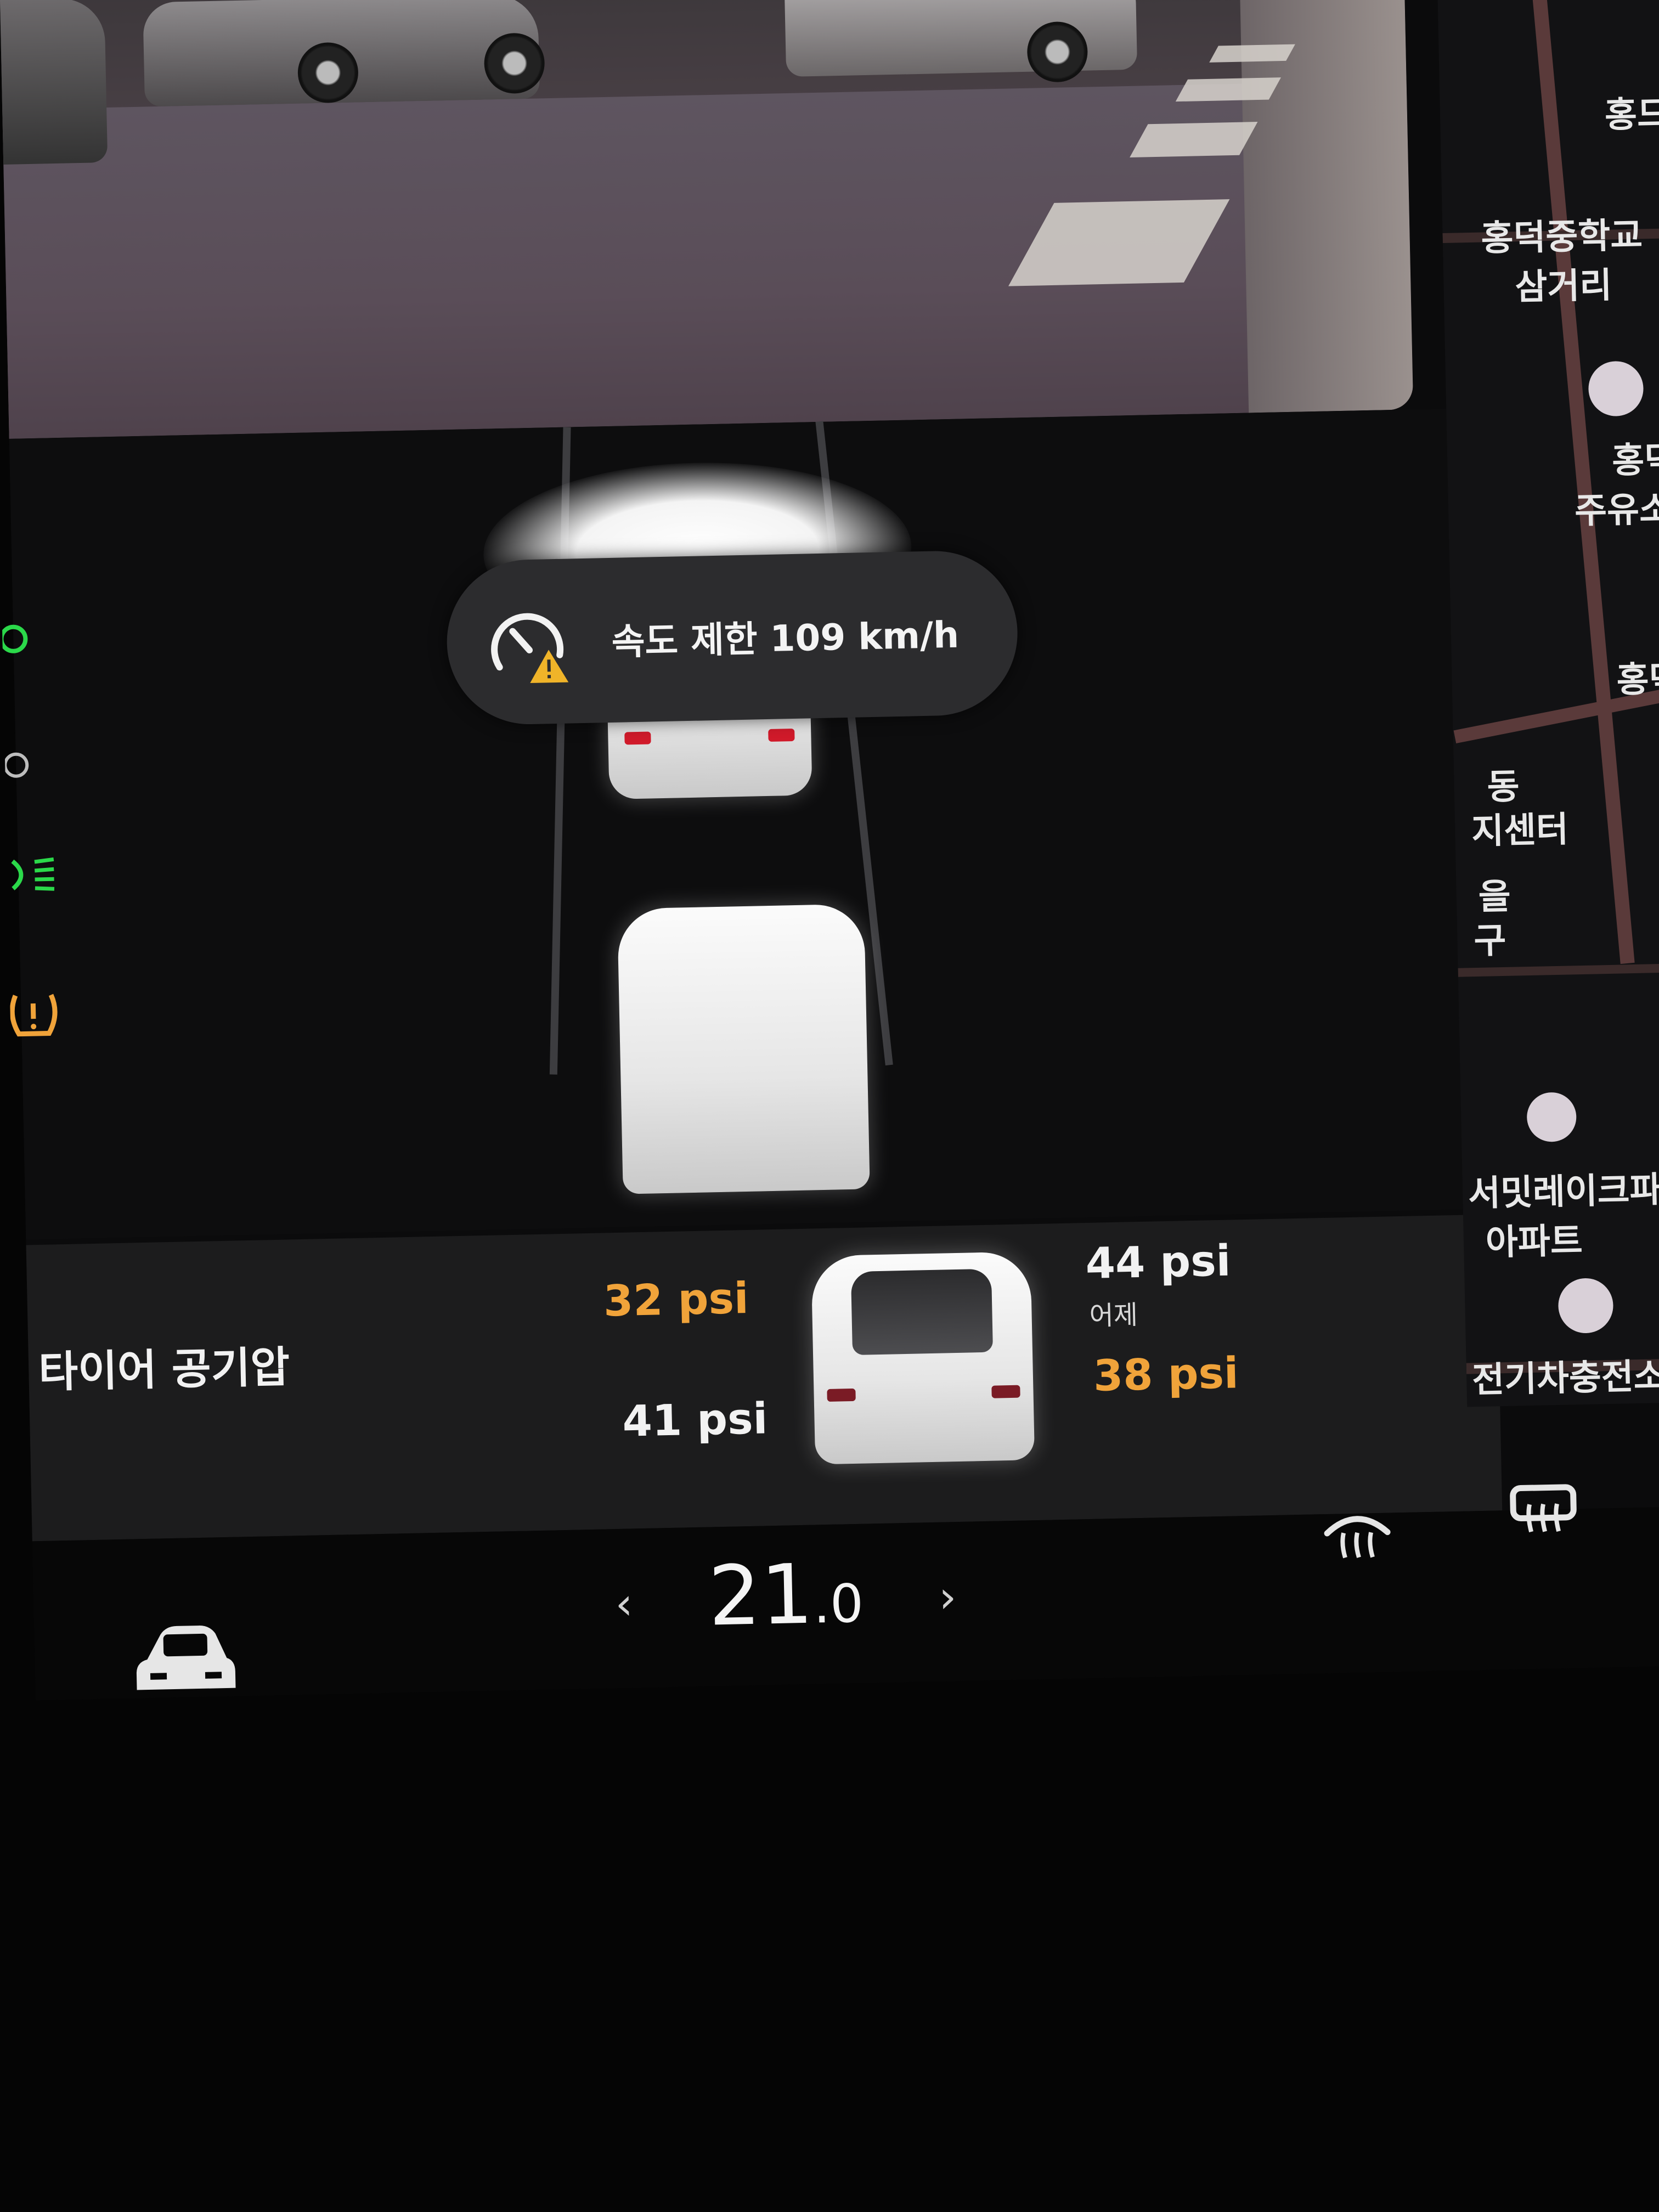 This screenshot has width=1659, height=2212. Describe the element at coordinates (696, 1420) in the screenshot. I see `rear-left-pressure: 41 psi` at that location.